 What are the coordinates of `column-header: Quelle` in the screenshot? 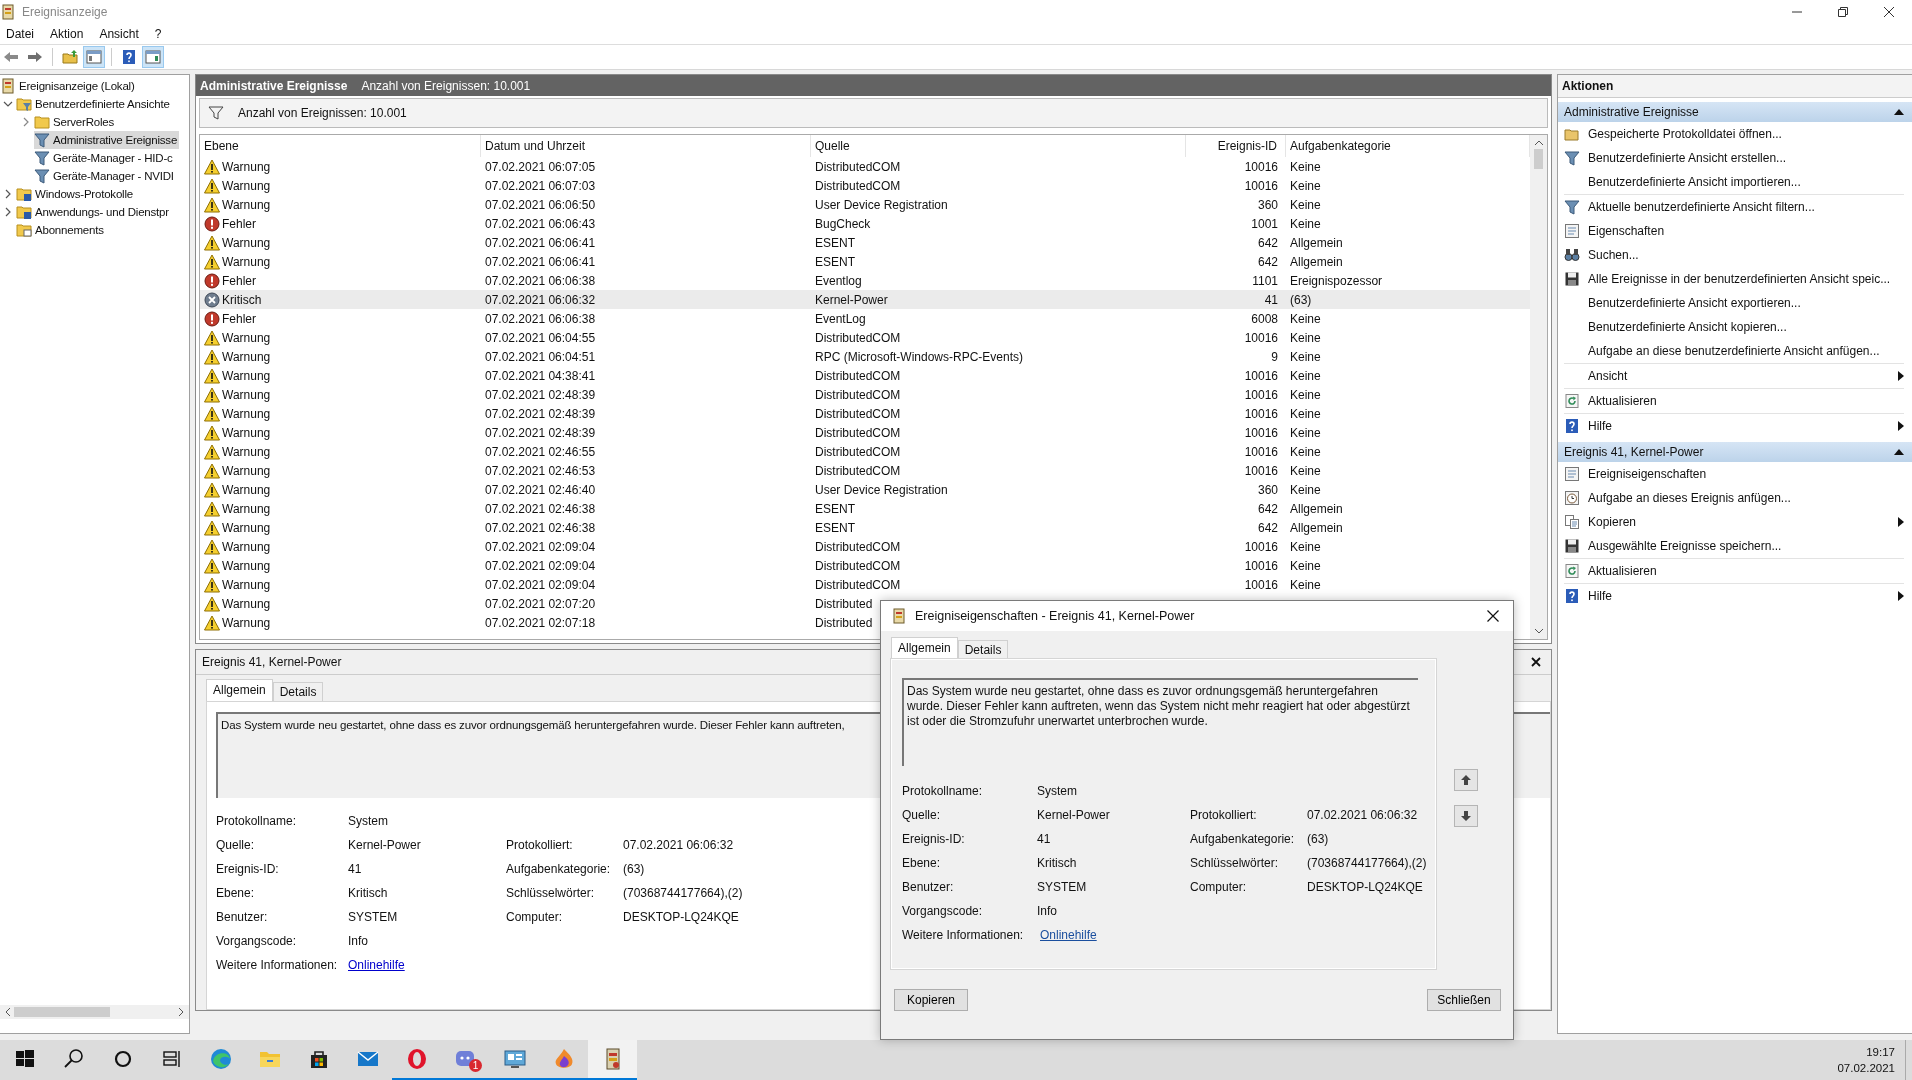 It's located at (998, 146).